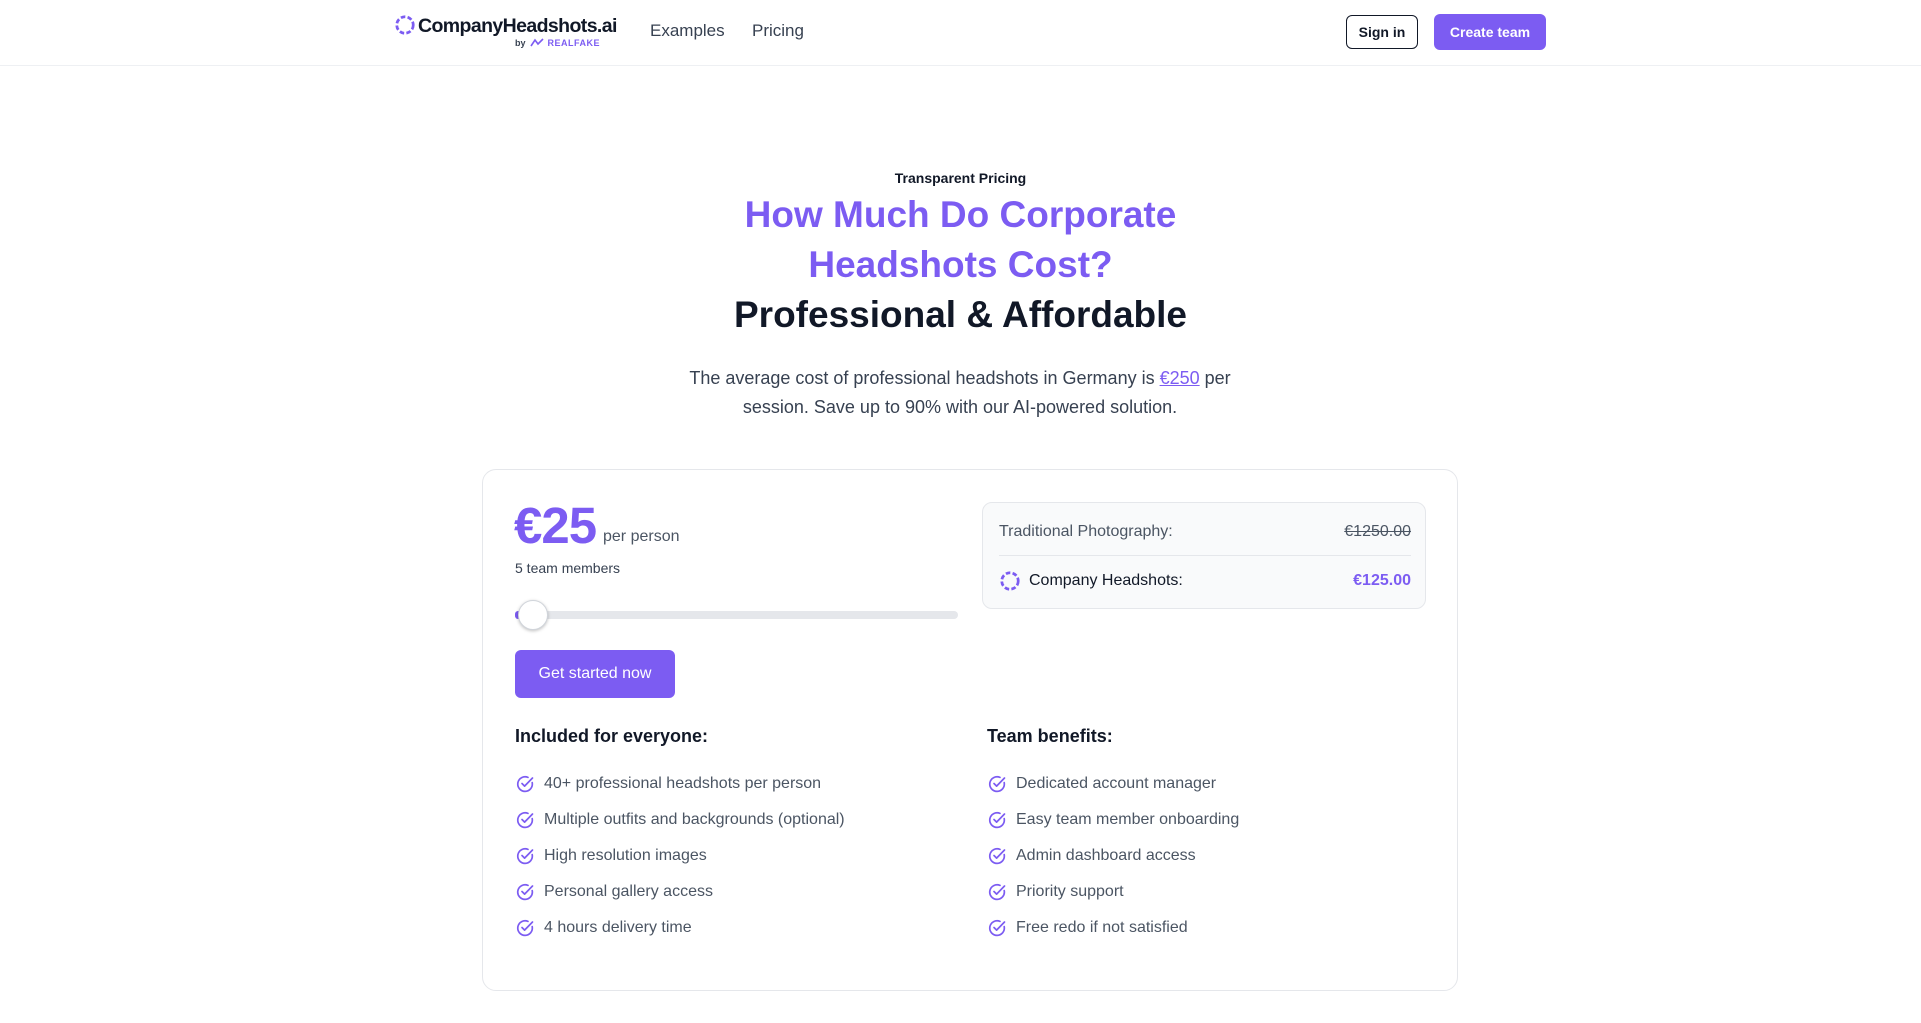 This screenshot has width=1921, height=1023. I want to click on logo: CompanyHeadshots.ai by REALFAKE, so click(505, 34).